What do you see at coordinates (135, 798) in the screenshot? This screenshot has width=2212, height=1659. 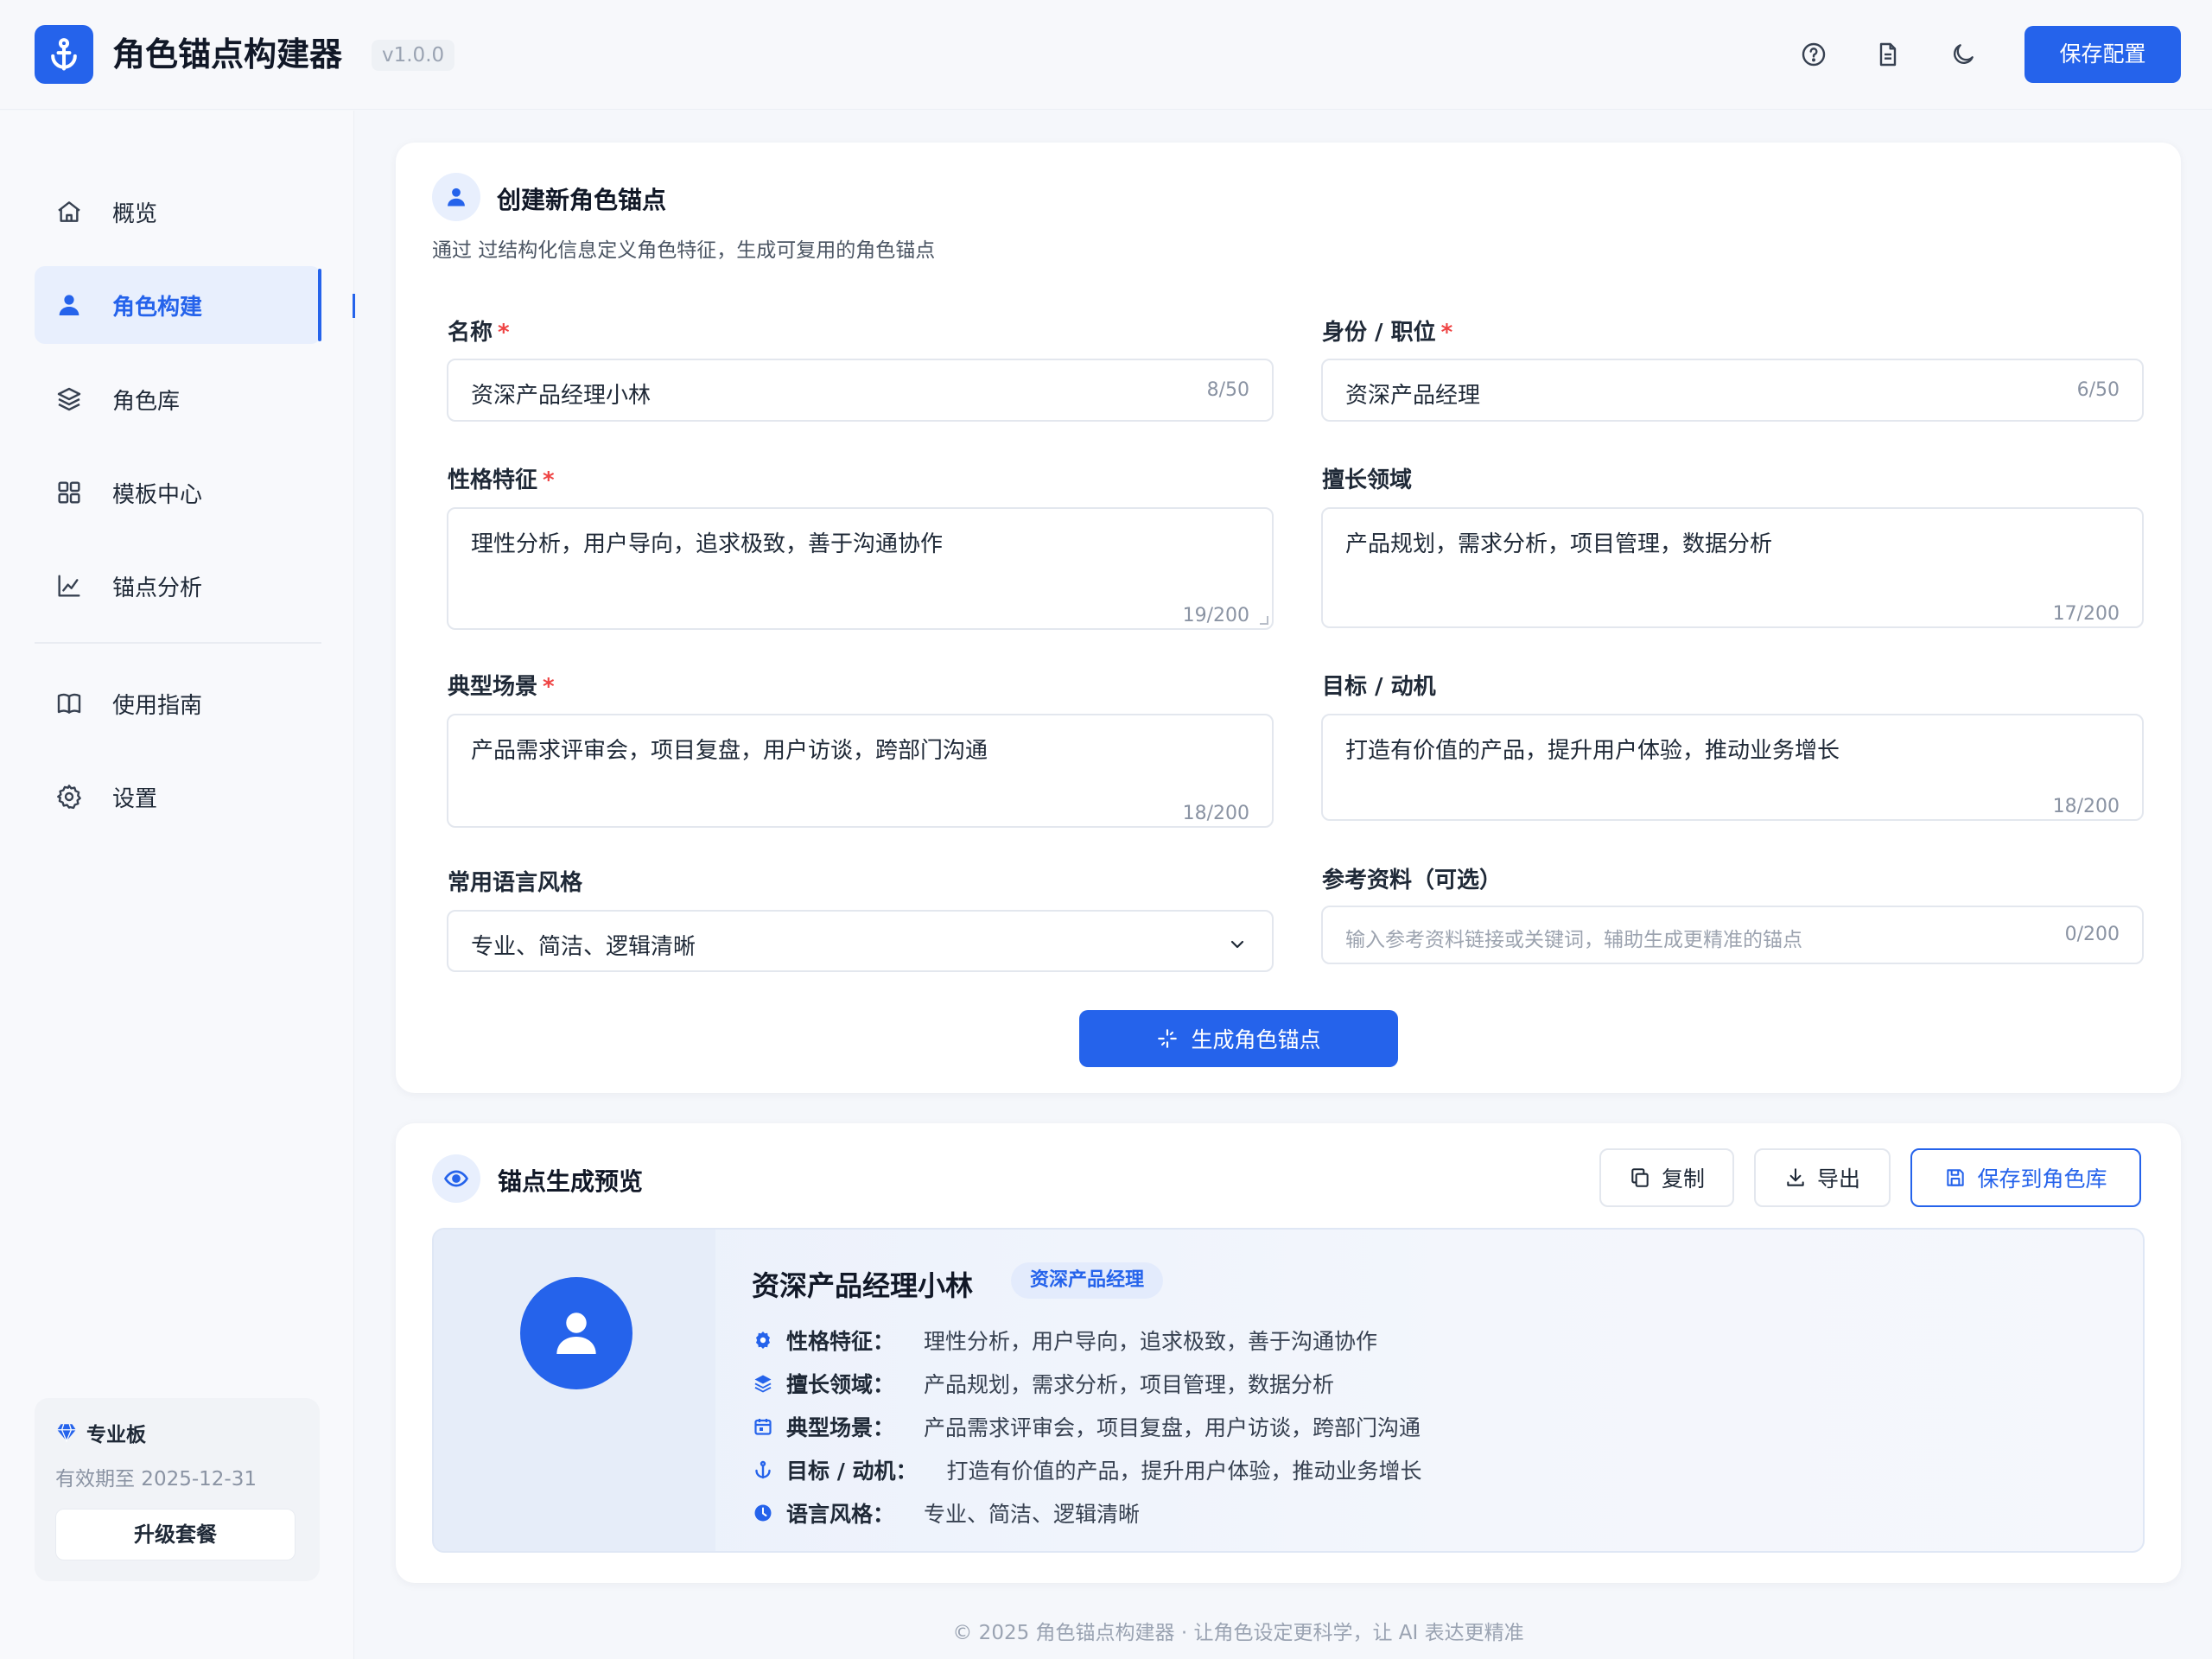 I see `sidebar-item-label: 设置` at bounding box center [135, 798].